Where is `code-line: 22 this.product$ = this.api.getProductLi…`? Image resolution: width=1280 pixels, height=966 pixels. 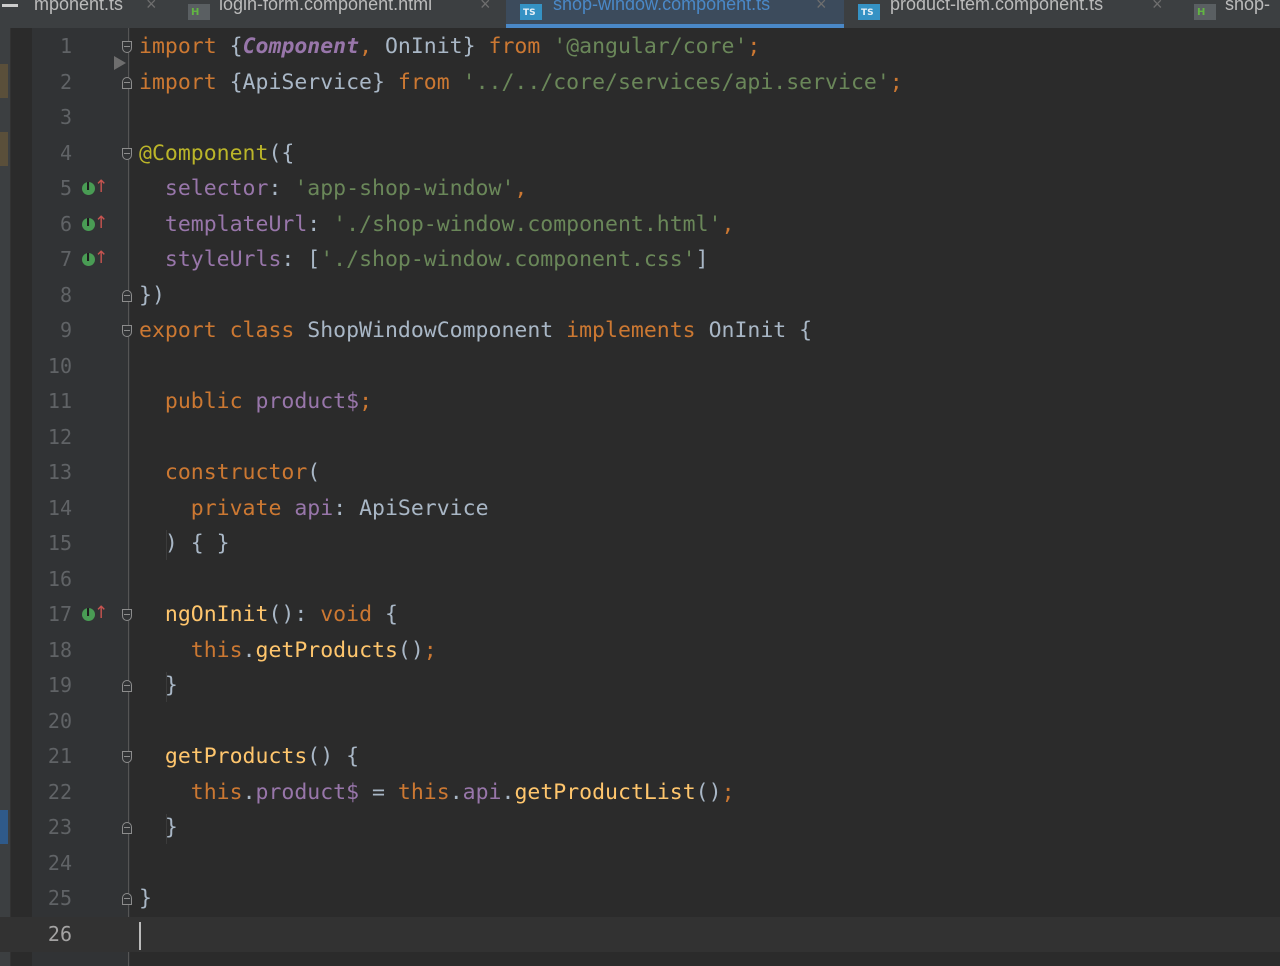
code-line: 22 this.product$ = this.api.getProductLi… is located at coordinates (640, 793).